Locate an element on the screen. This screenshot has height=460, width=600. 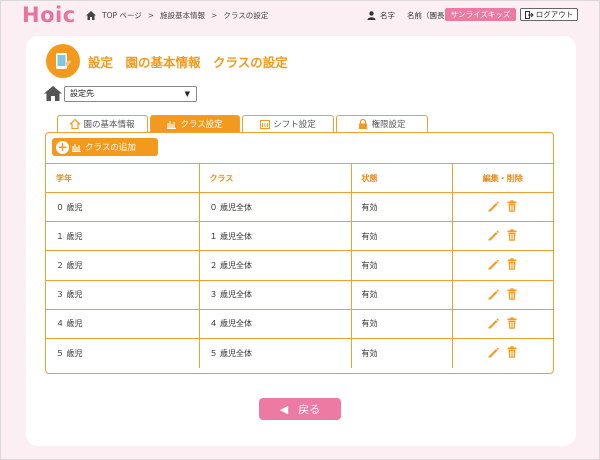
house-icon is located at coordinates (75, 124).